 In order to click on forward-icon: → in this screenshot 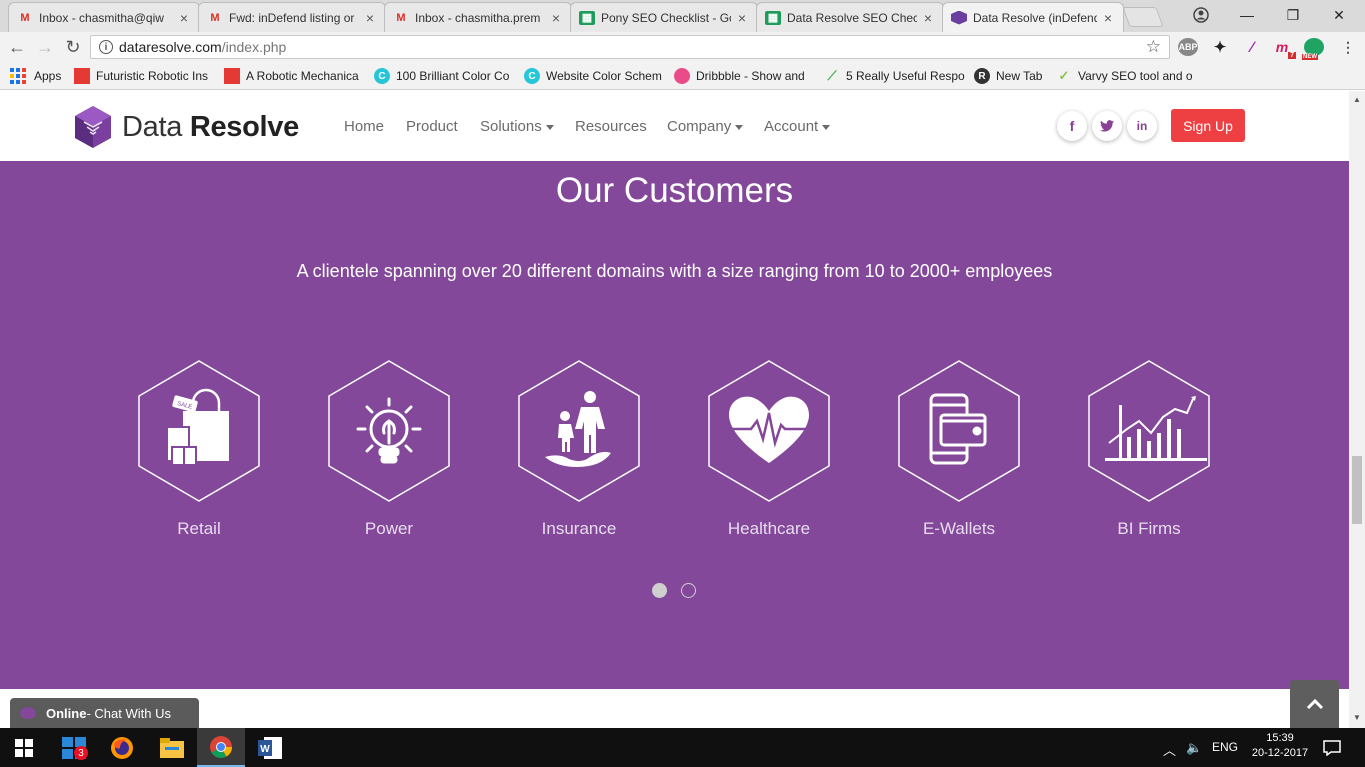, I will do `click(45, 47)`.